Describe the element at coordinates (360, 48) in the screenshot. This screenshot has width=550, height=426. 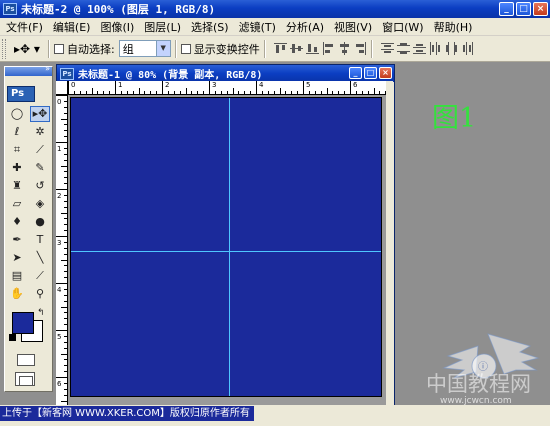
I see `align-right-icon` at that location.